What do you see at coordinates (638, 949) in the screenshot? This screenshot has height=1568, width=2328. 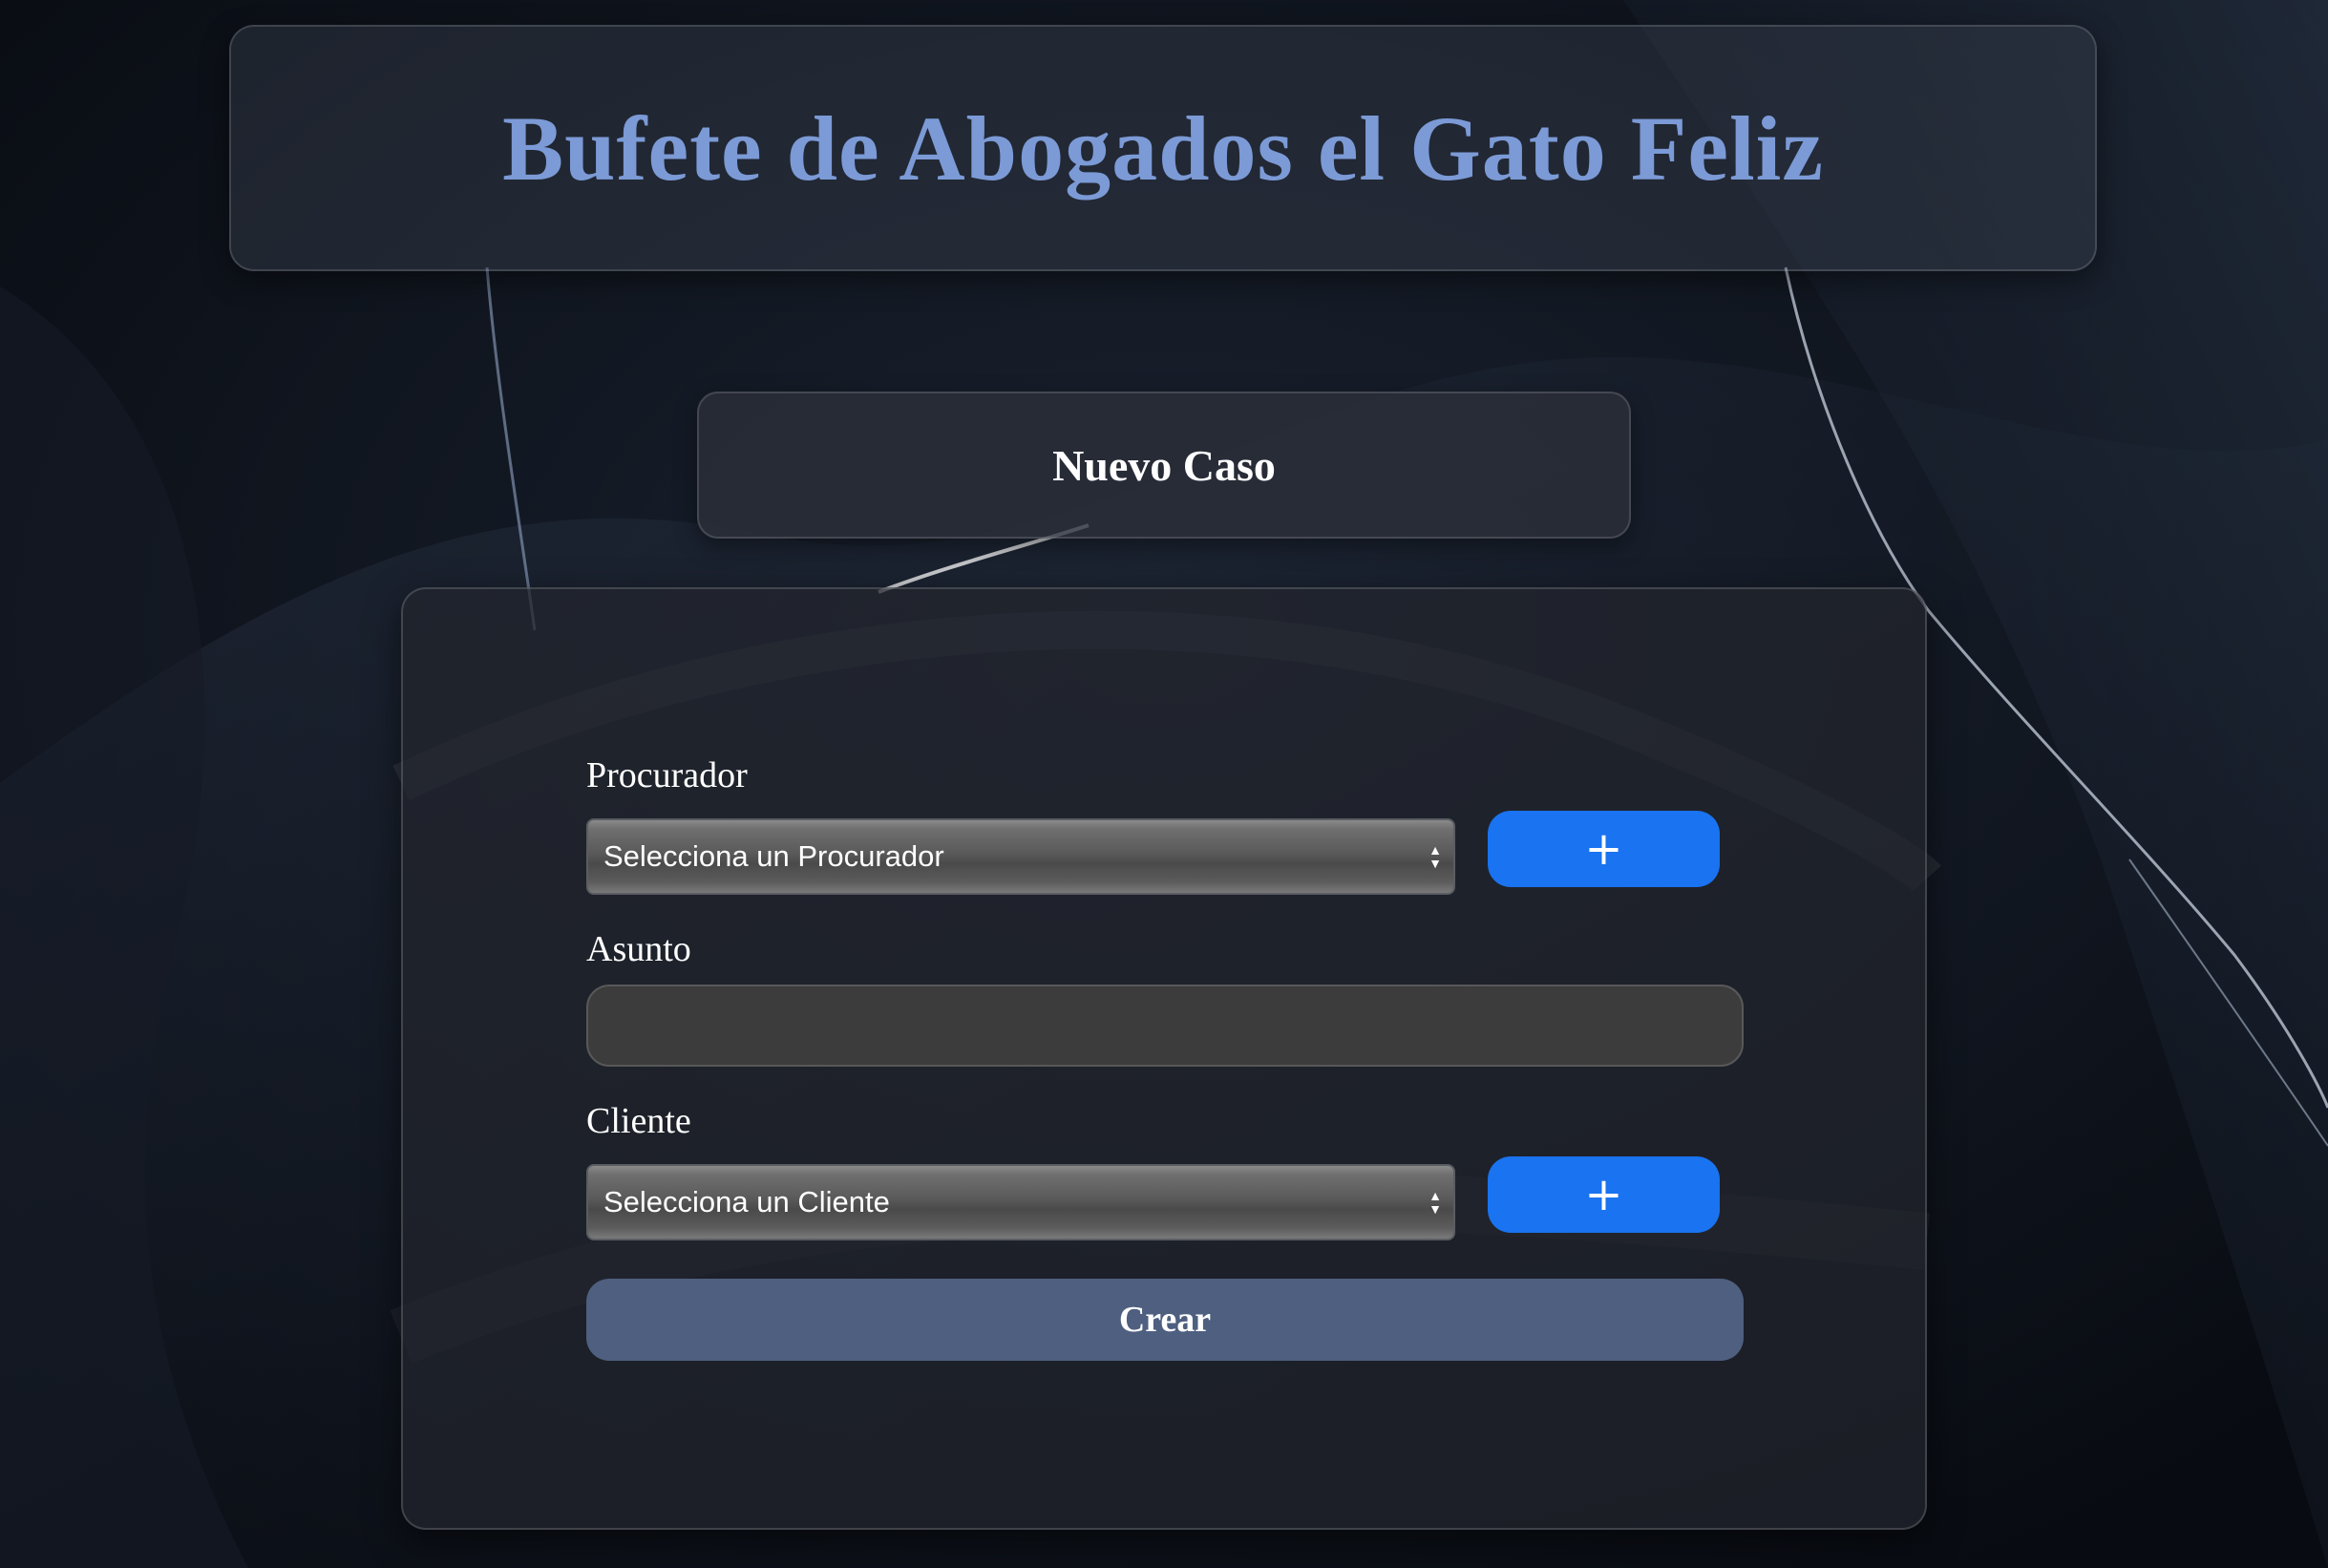 I see `asunto-label: Asunto` at bounding box center [638, 949].